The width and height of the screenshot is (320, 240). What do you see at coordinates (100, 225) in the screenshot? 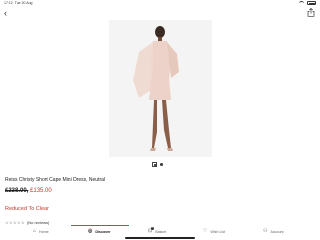
I see `active-tab-indicator` at bounding box center [100, 225].